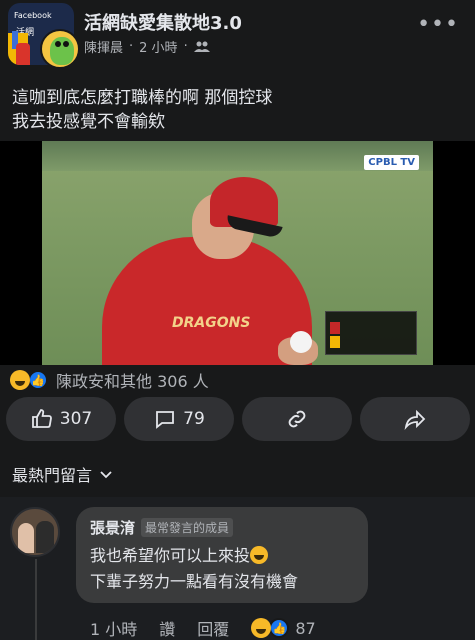  I want to click on link-icon, so click(297, 419).